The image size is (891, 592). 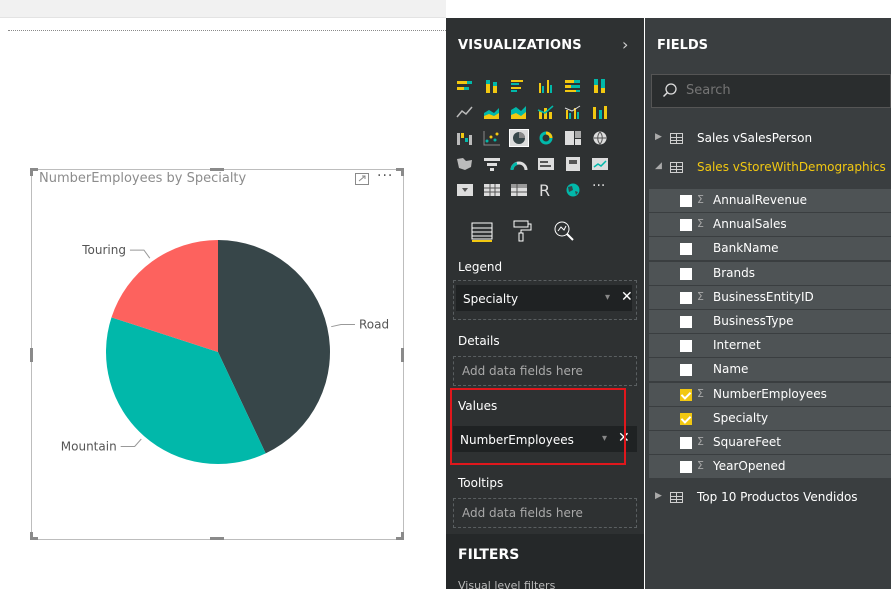 I want to click on field-row: Internet, so click(x=770, y=346).